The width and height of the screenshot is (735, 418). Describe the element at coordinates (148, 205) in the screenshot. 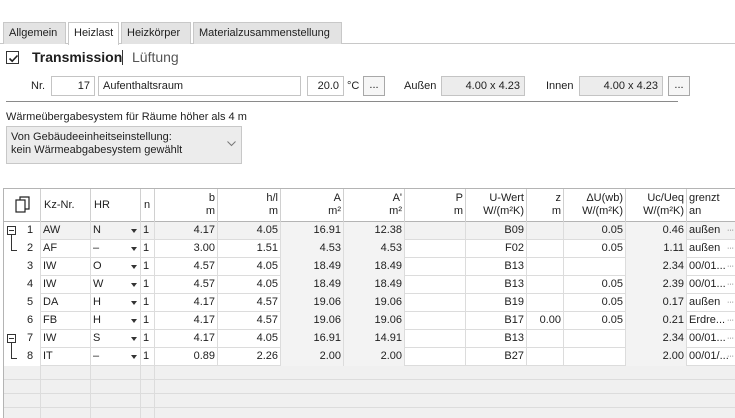

I see `col-n: n` at that location.